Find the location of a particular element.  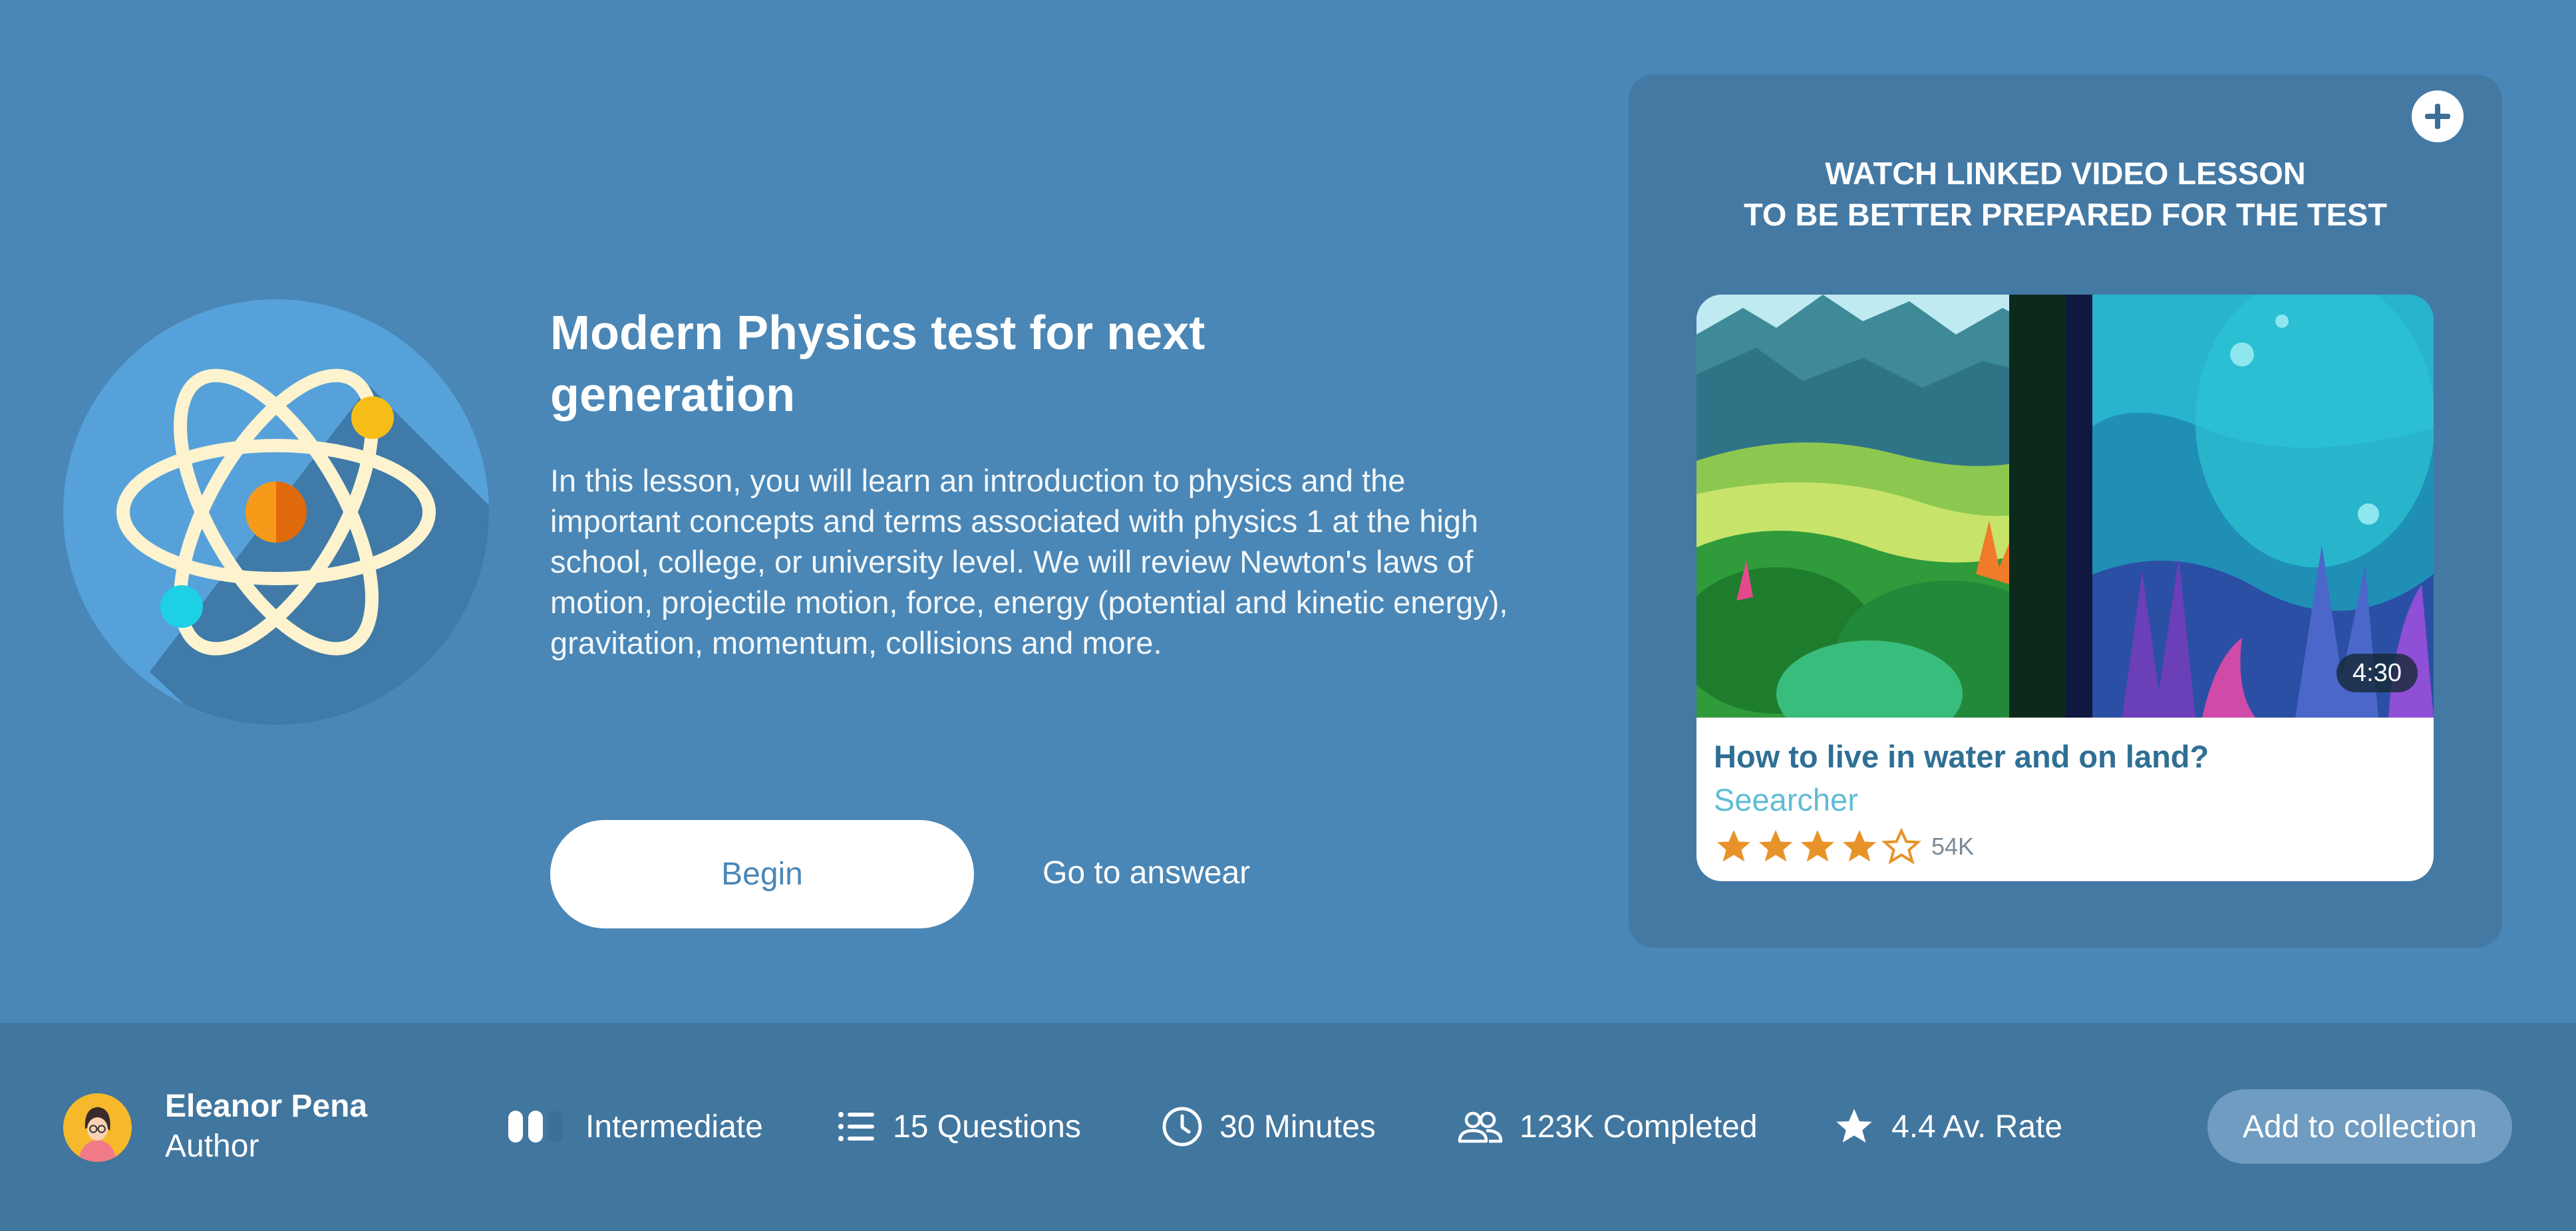

video-duration-badge: 4:30 is located at coordinates (2377, 673).